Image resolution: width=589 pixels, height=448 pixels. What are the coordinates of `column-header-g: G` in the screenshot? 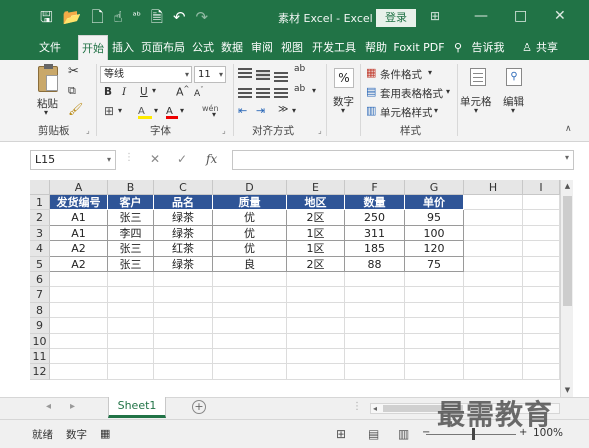 It's located at (434, 187).